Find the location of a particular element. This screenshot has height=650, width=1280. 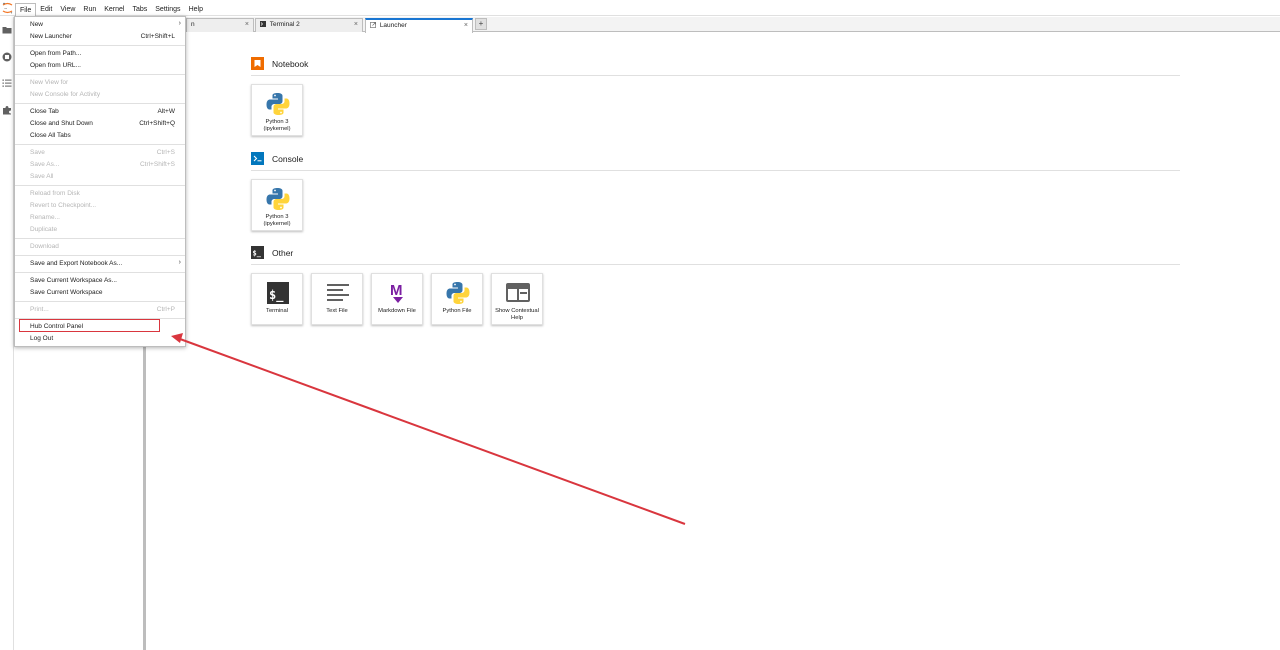

launcher-card-markdown-file: M Markdown File is located at coordinates (397, 299).